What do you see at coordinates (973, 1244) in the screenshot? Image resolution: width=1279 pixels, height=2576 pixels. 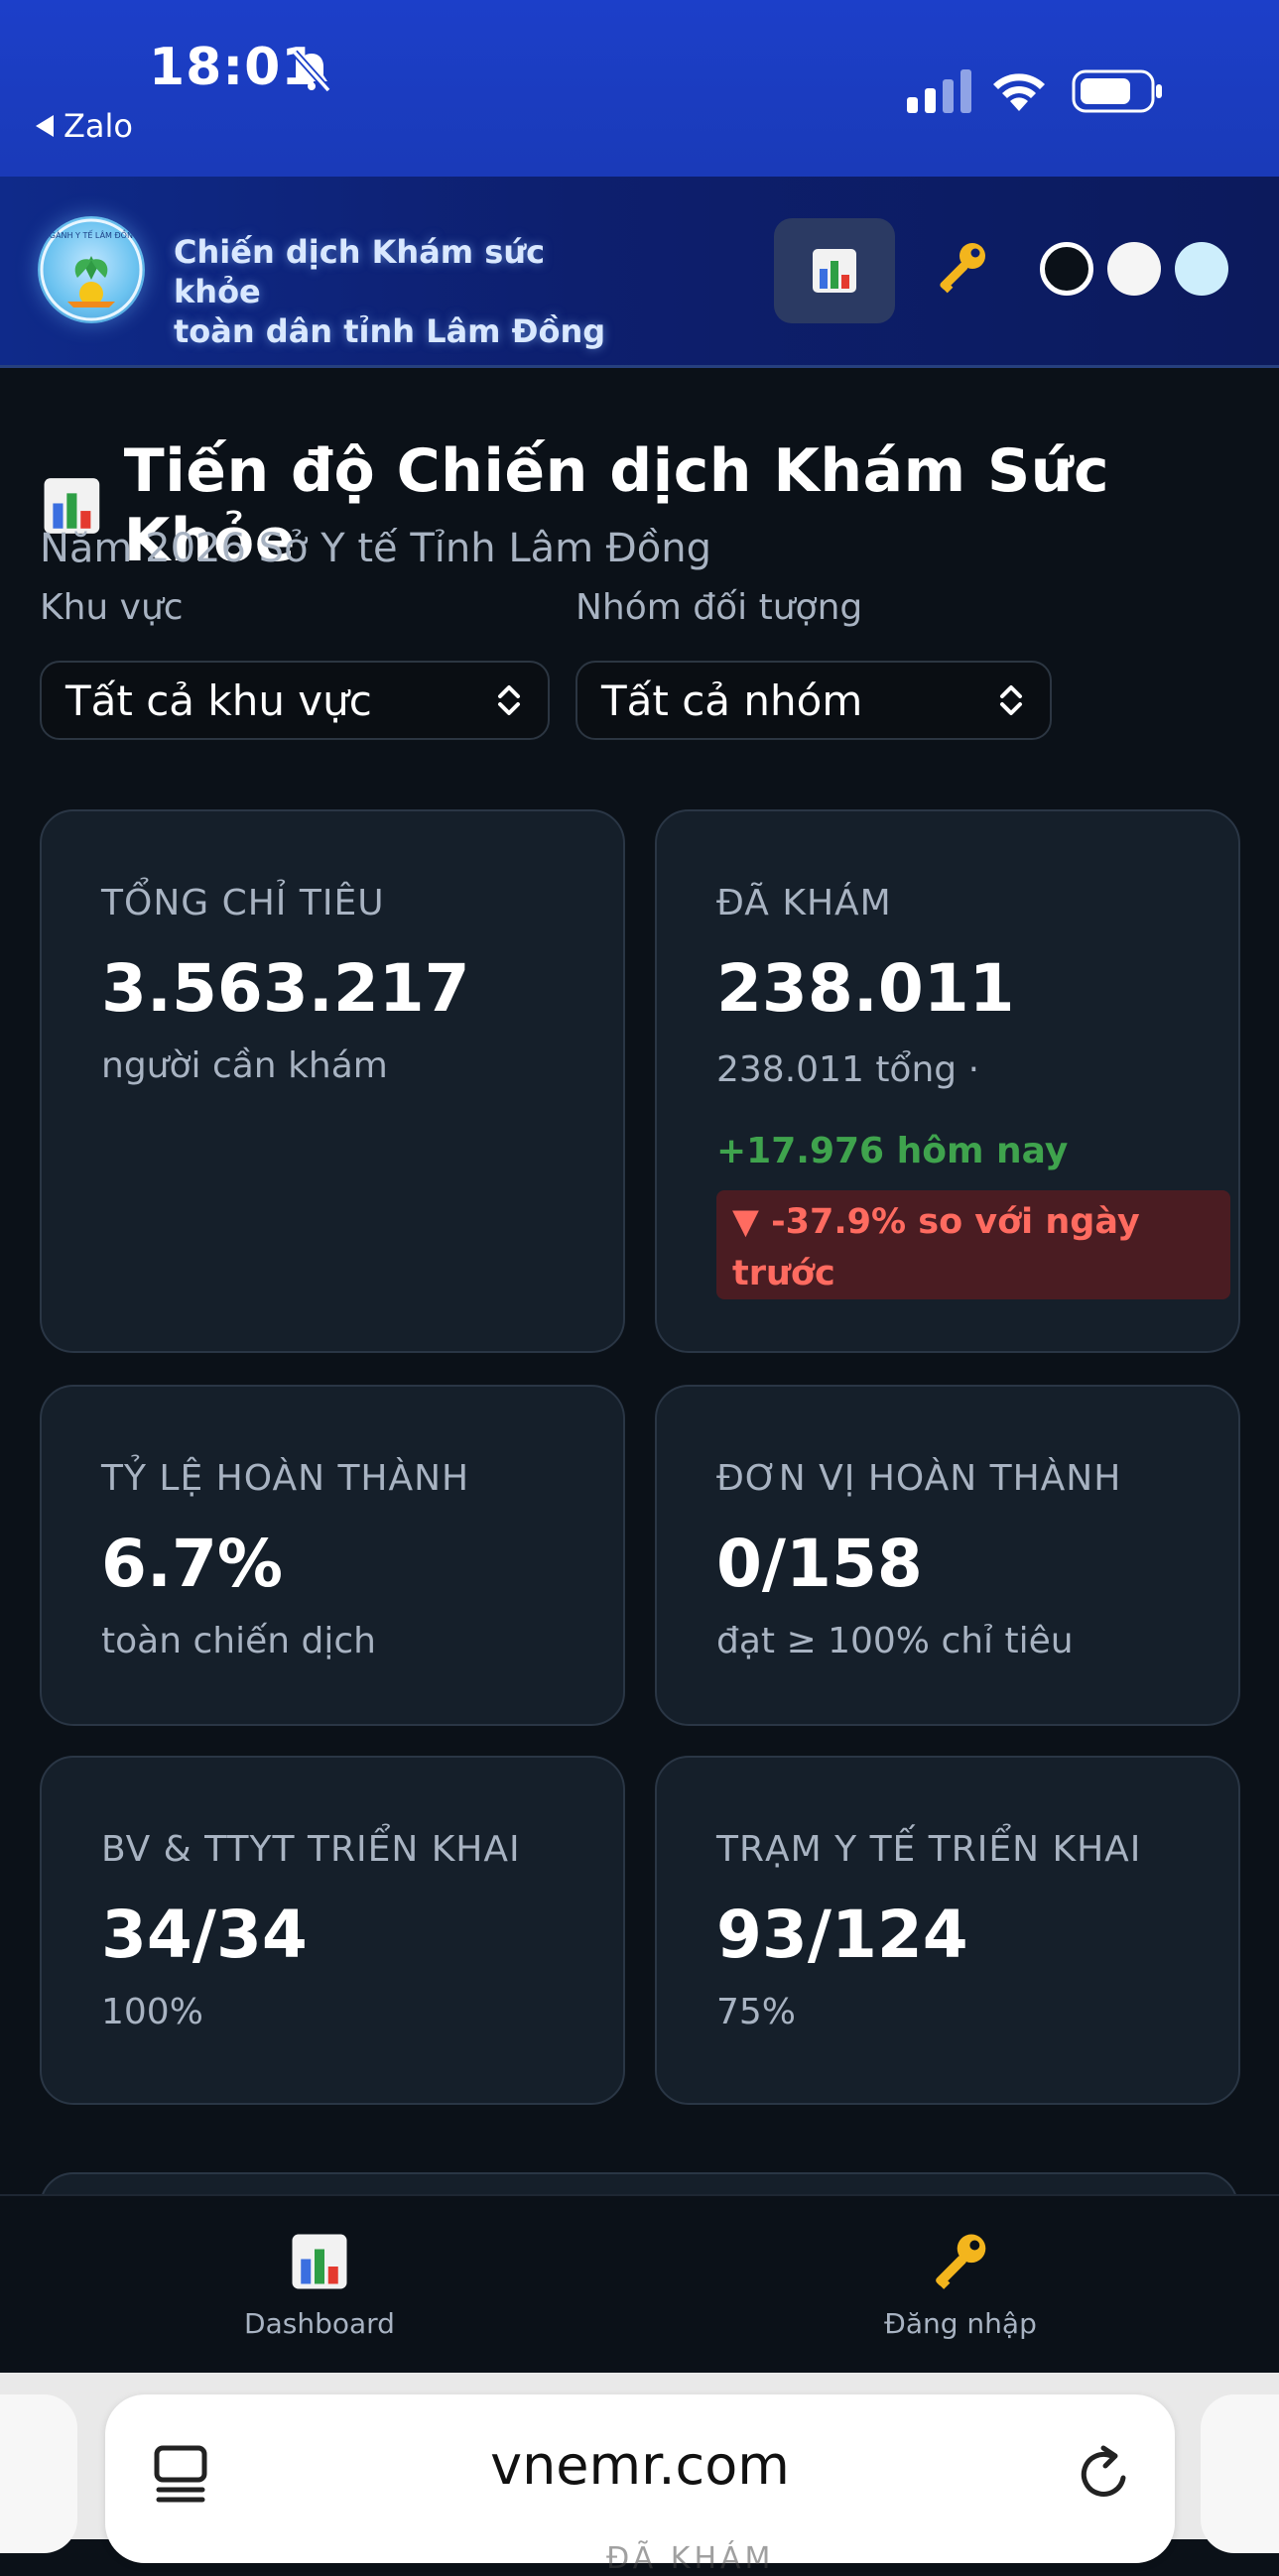 I see `day-over-day-change-badge: ▼ -37.9% so với ngày trước` at bounding box center [973, 1244].